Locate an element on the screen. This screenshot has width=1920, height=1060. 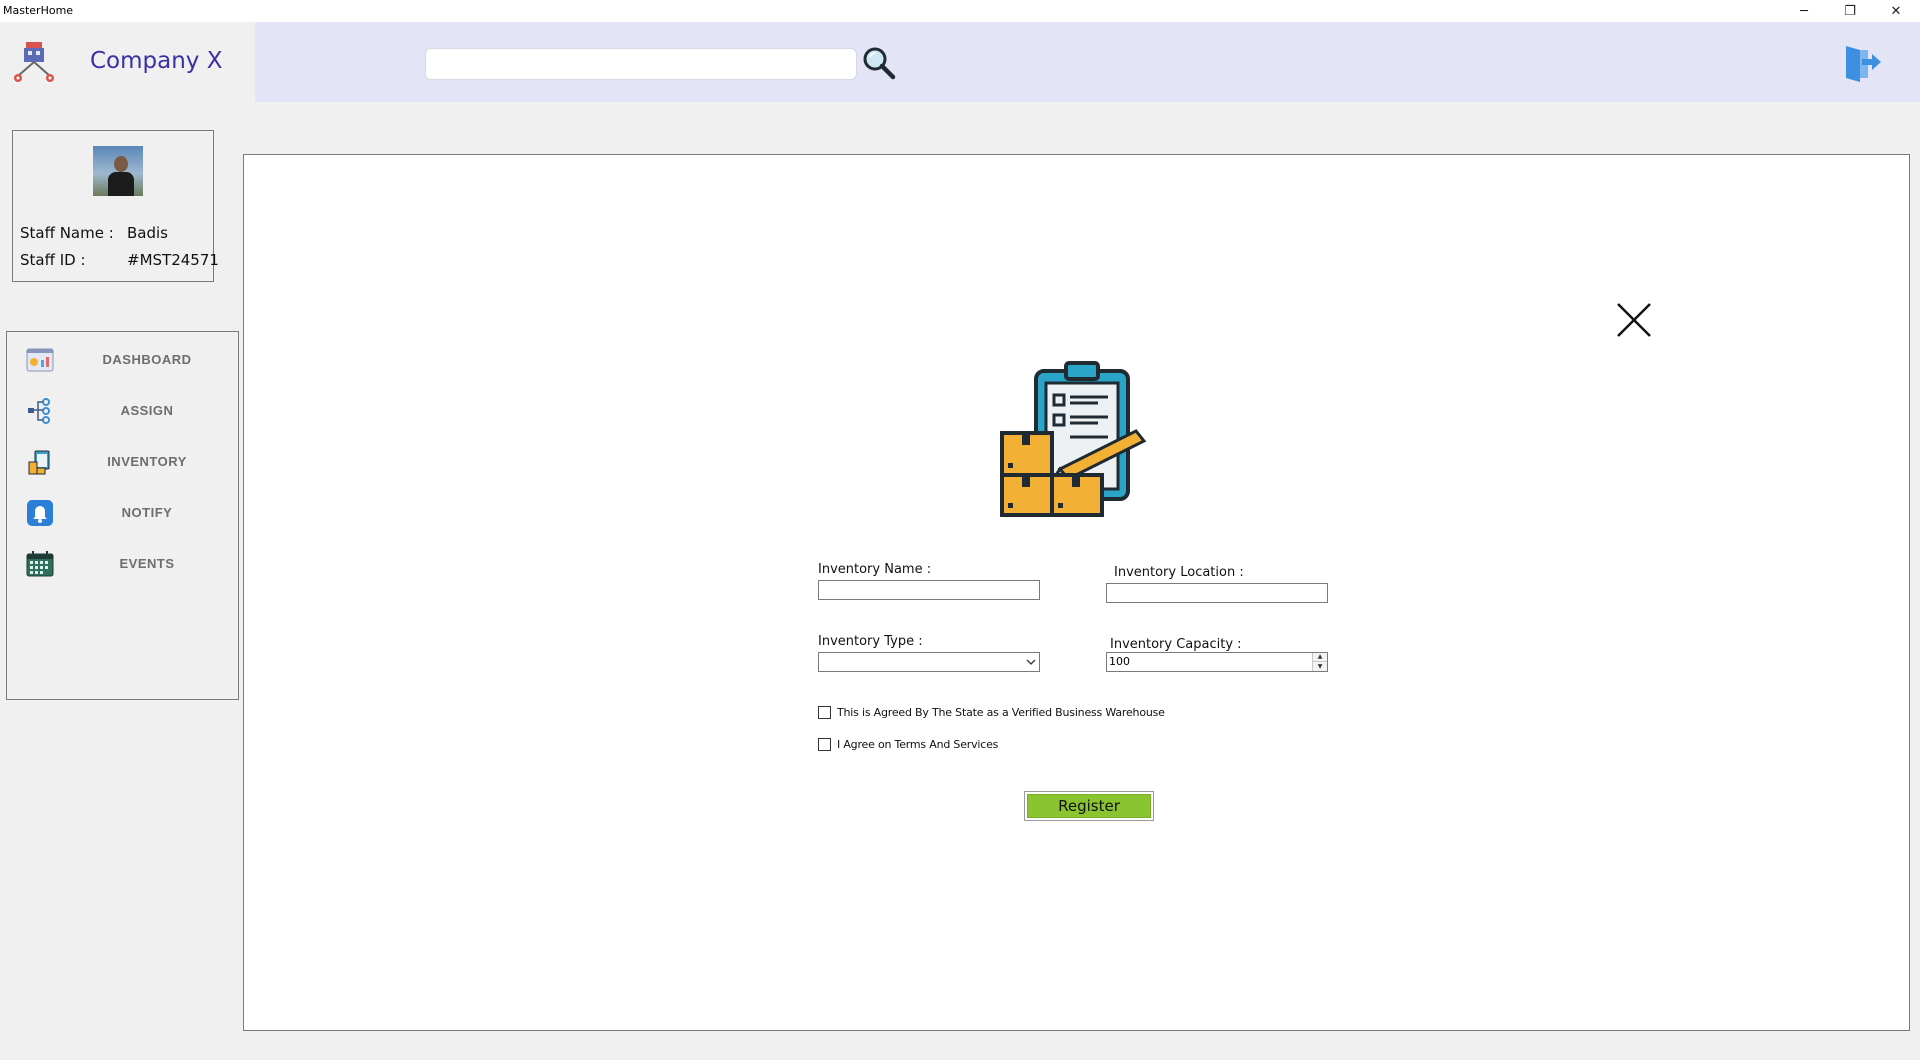
sidebar-nav: DASHBOARD ASSIGN INVENTORY NOTIFY EVENTS is located at coordinates (122, 515).